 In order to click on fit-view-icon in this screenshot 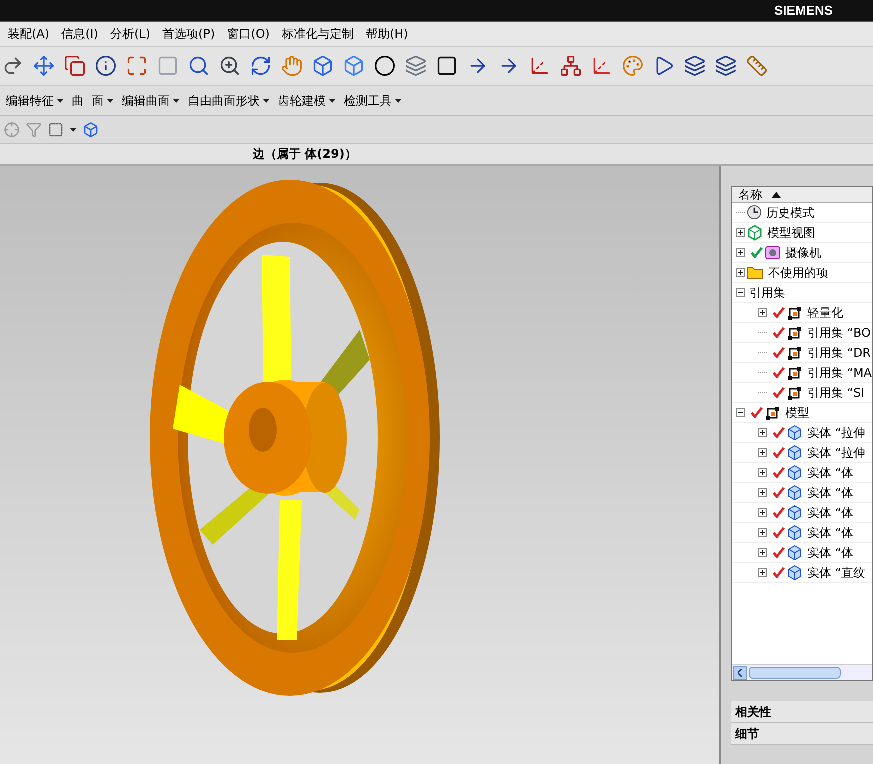, I will do `click(137, 66)`.